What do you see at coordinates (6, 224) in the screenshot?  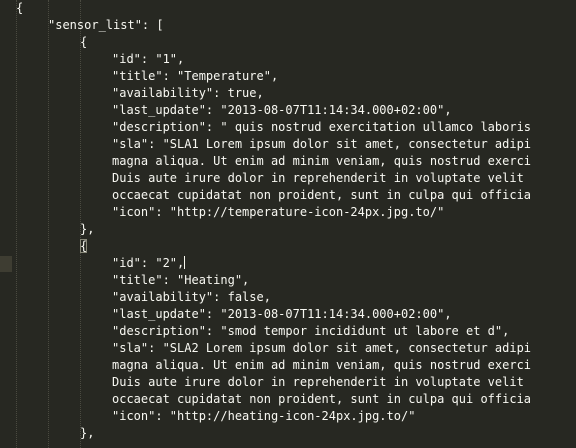 I see `line-gutter` at bounding box center [6, 224].